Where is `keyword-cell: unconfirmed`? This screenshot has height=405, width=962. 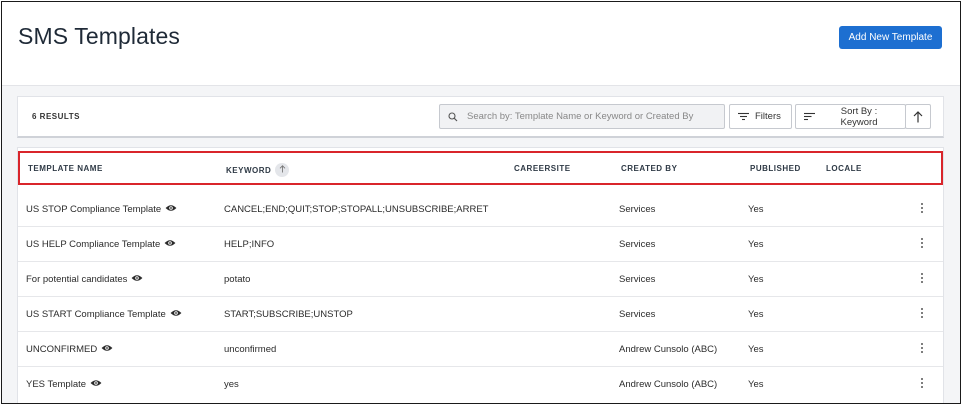 keyword-cell: unconfirmed is located at coordinates (250, 349).